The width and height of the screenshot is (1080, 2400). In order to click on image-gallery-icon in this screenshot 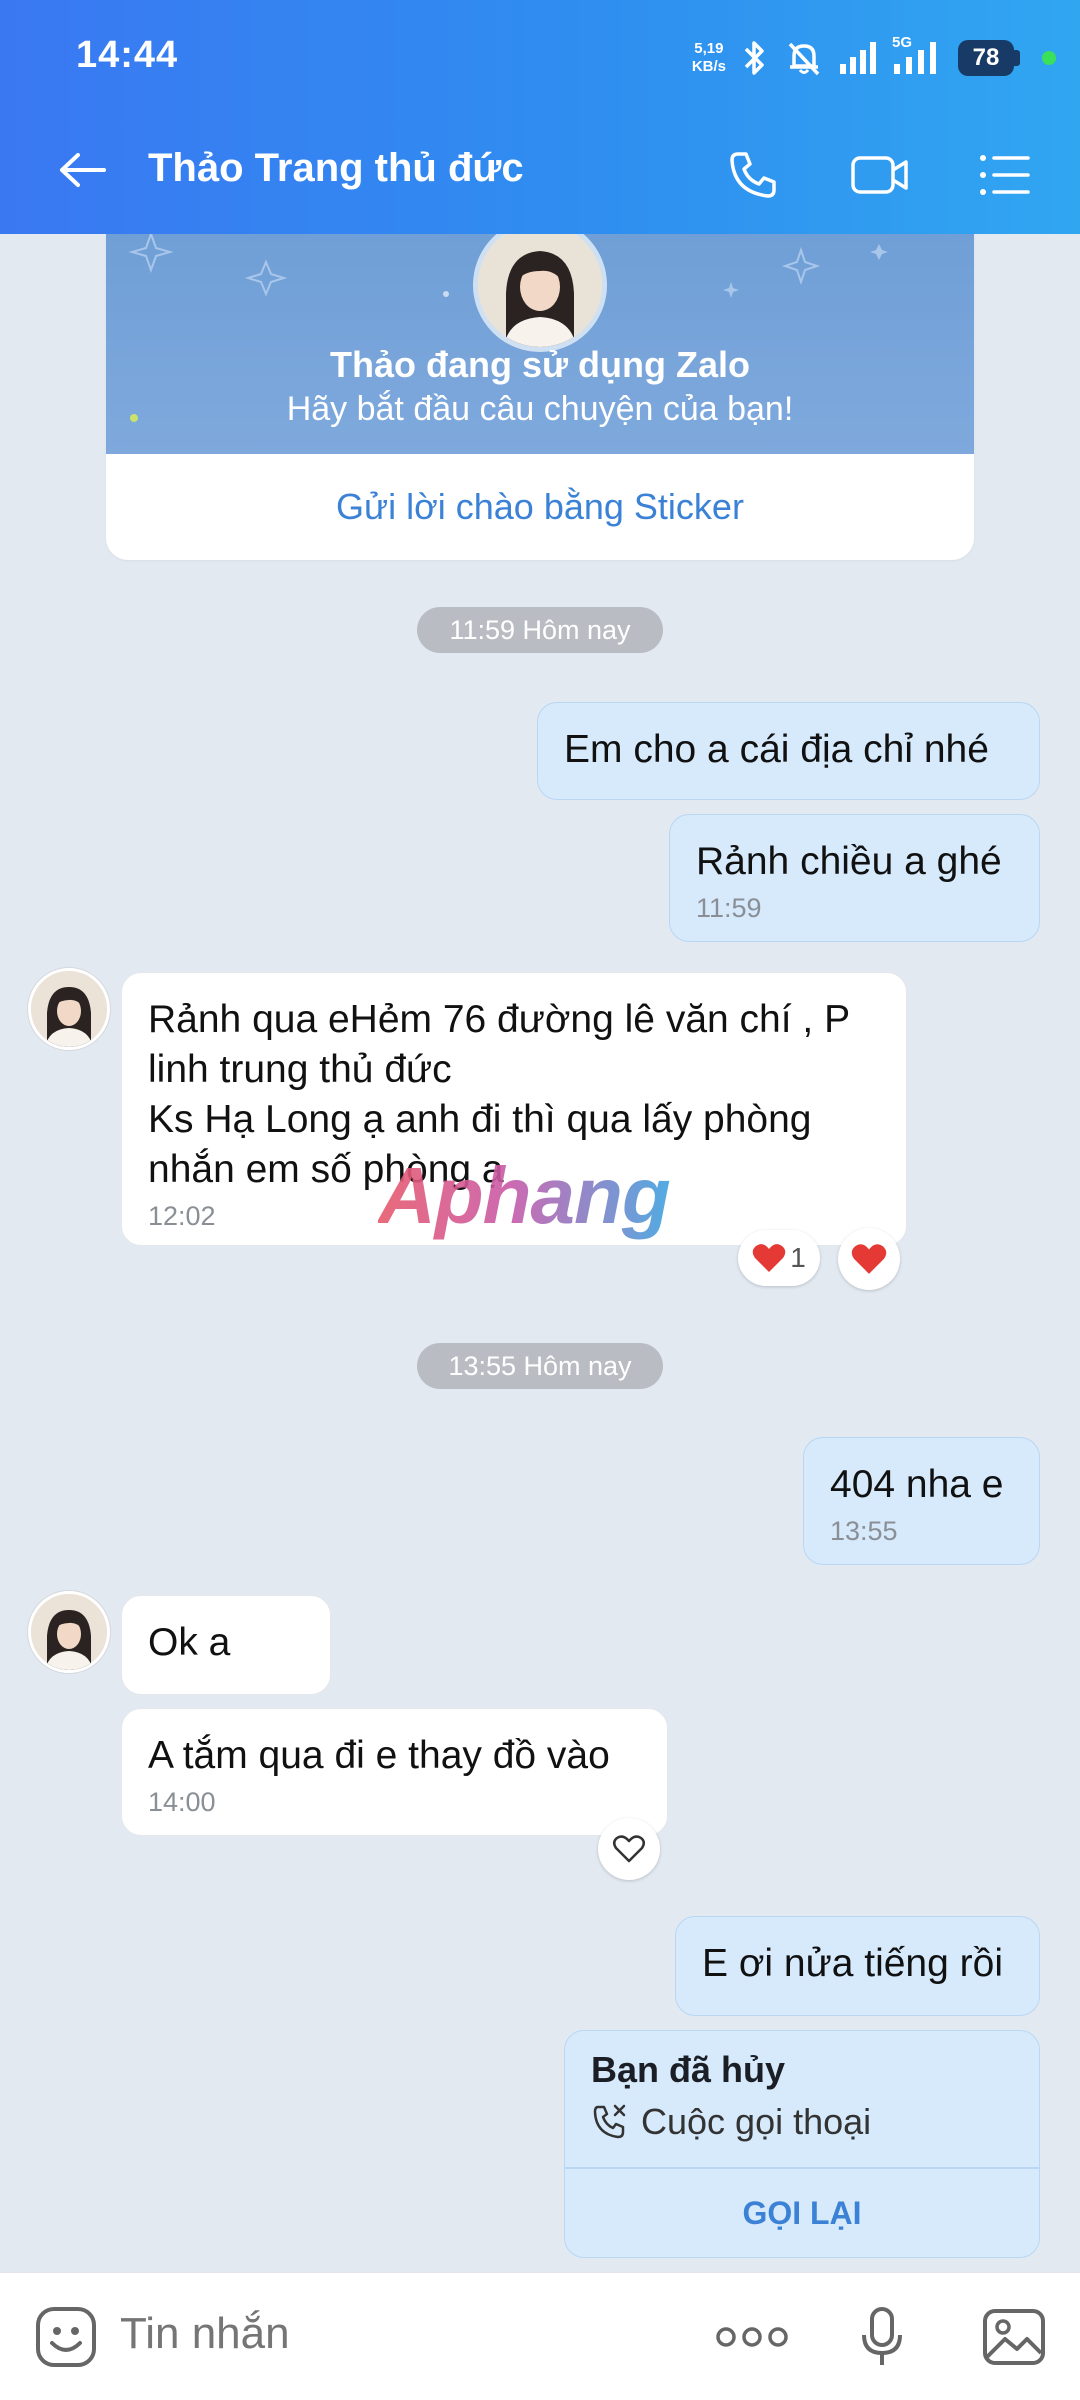, I will do `click(1014, 2337)`.